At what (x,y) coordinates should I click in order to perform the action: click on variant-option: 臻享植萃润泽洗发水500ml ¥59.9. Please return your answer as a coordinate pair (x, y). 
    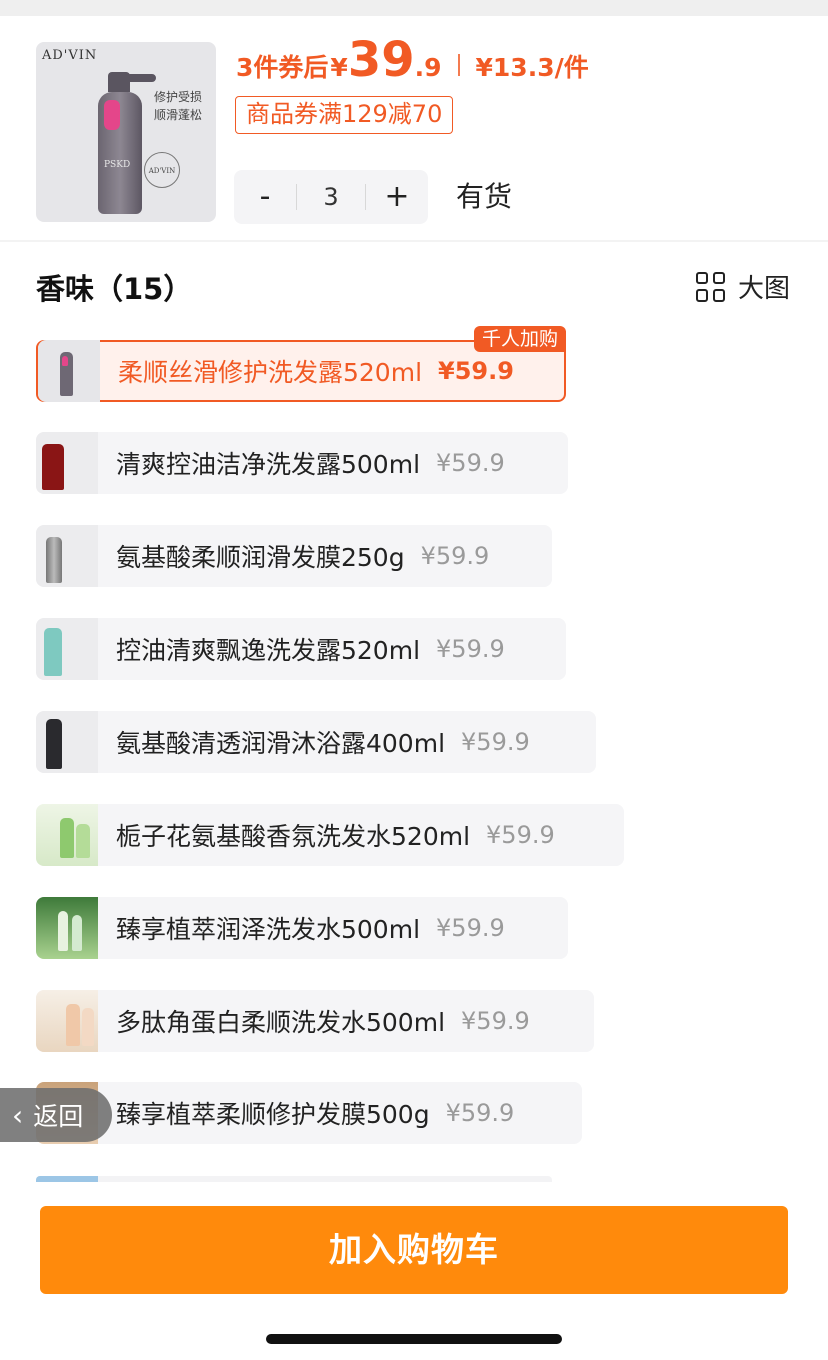
    Looking at the image, I should click on (302, 928).